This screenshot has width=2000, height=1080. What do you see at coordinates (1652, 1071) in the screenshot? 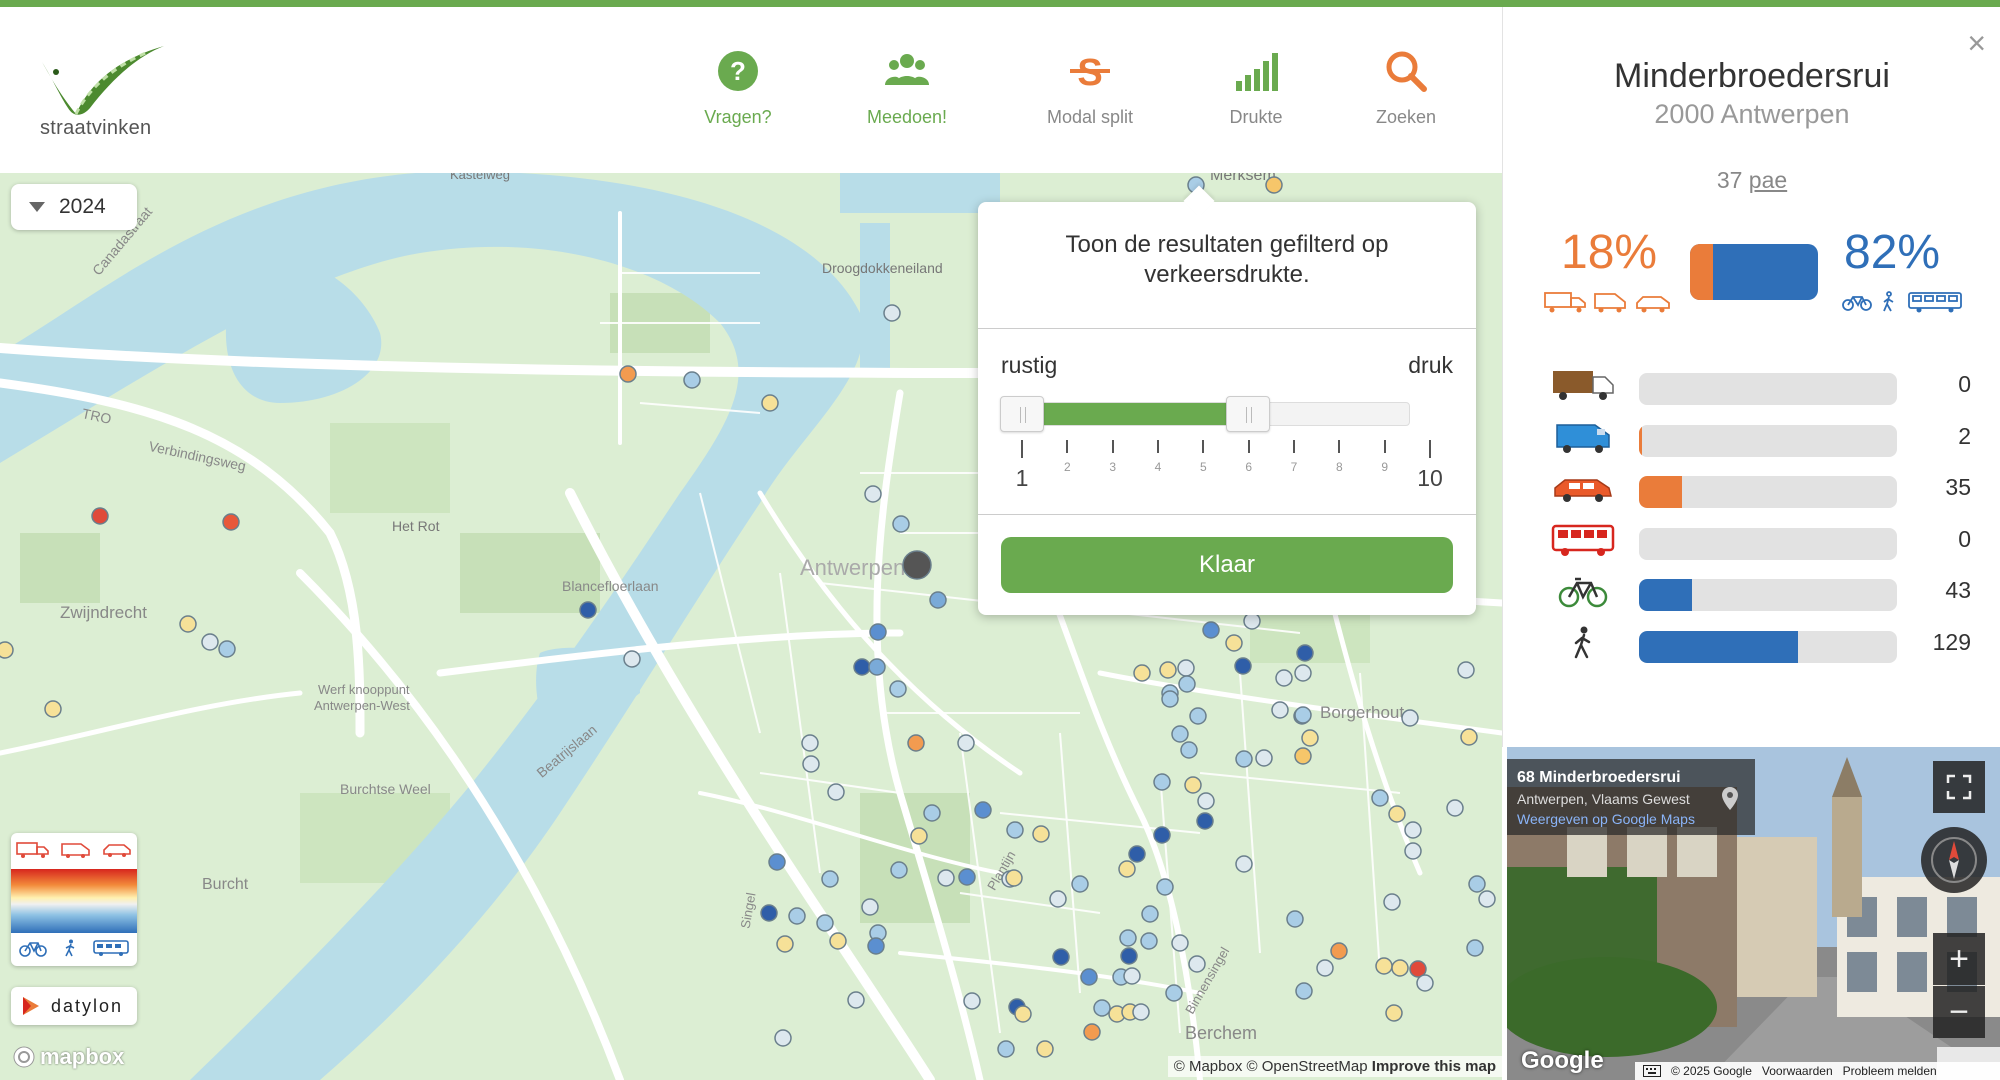
I see `keyboard-icon` at bounding box center [1652, 1071].